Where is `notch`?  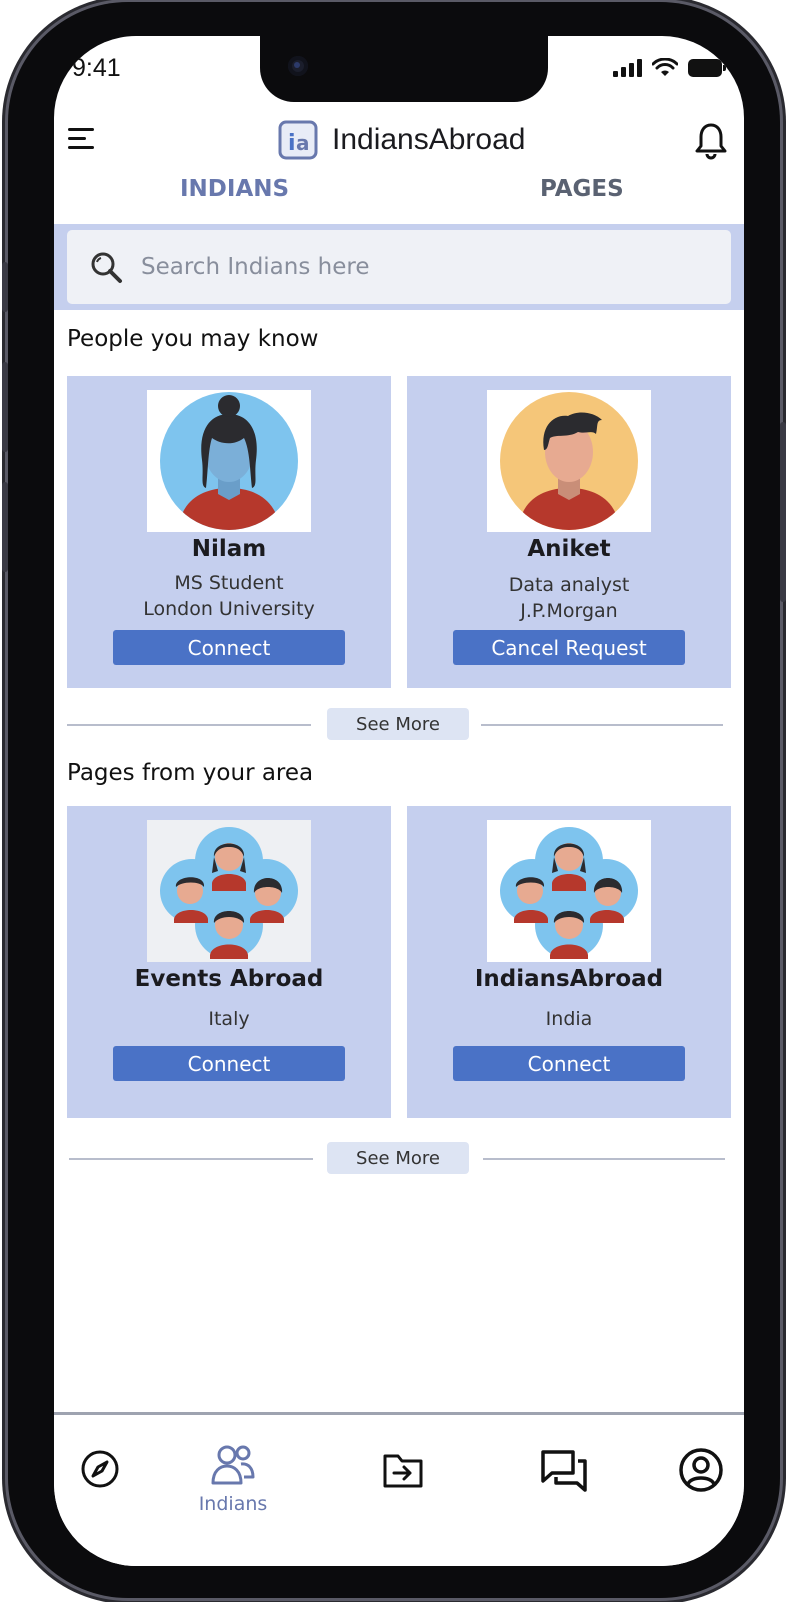
notch is located at coordinates (404, 69).